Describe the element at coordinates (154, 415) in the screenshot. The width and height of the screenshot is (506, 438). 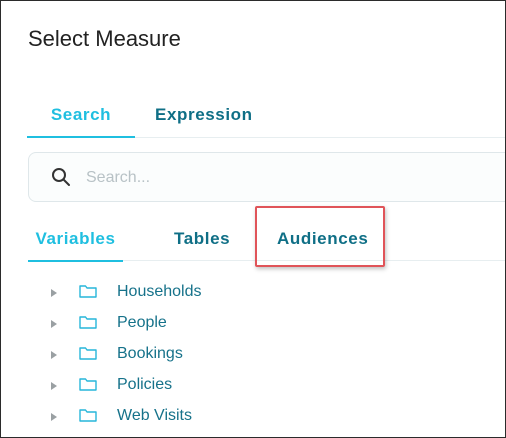
I see `tree-item-label: Web Visits` at that location.